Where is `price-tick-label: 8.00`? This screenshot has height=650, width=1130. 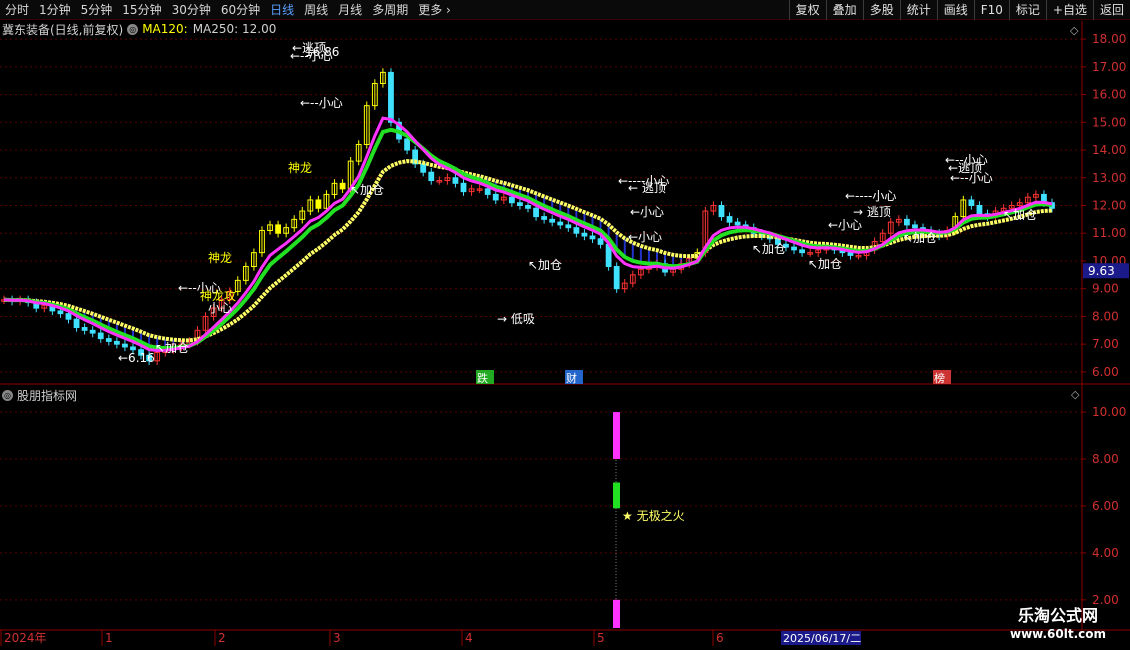 price-tick-label: 8.00 is located at coordinates (1105, 316).